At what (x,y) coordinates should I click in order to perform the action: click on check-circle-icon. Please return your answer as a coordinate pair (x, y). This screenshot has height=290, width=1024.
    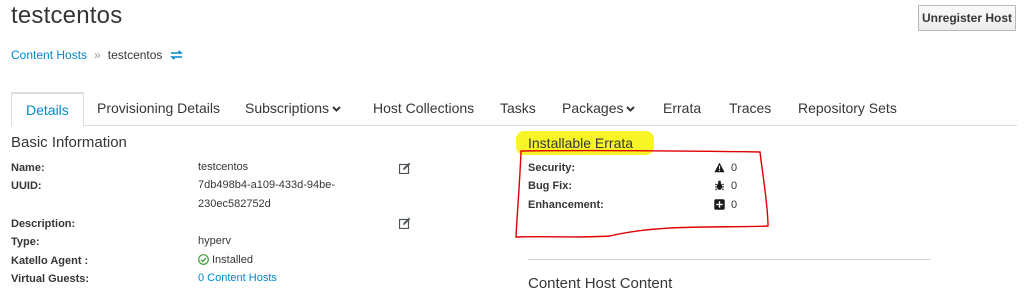
    Looking at the image, I should click on (203, 259).